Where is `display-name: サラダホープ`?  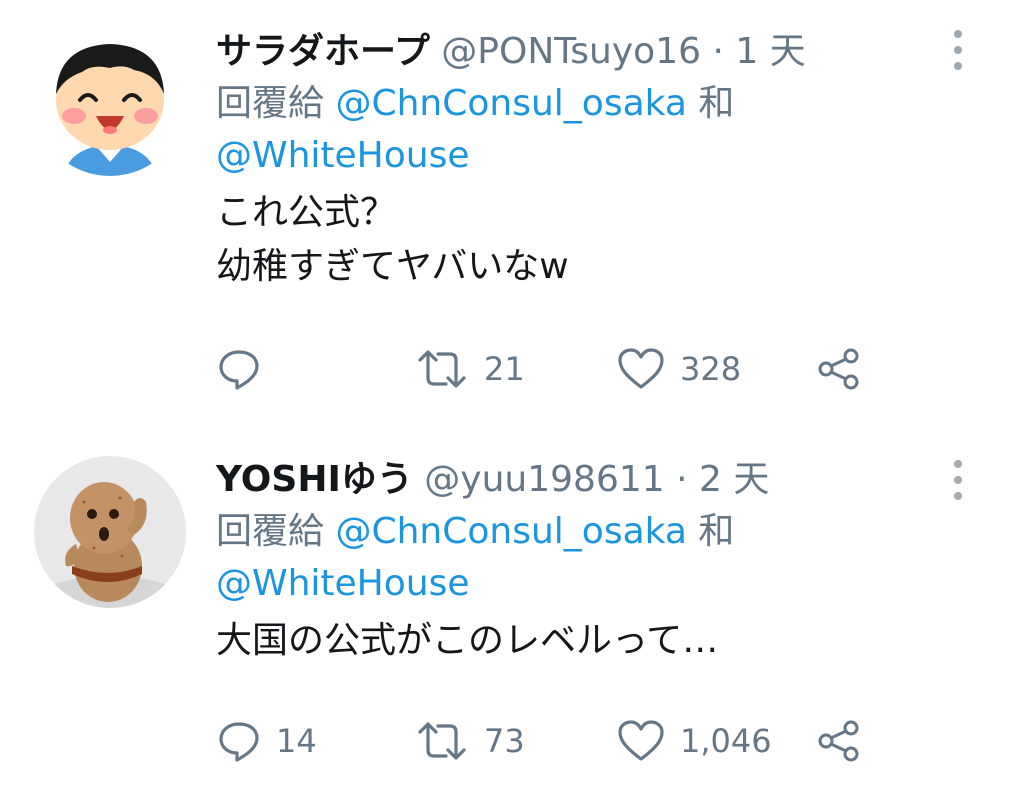
display-name: サラダホープ is located at coordinates (323, 51).